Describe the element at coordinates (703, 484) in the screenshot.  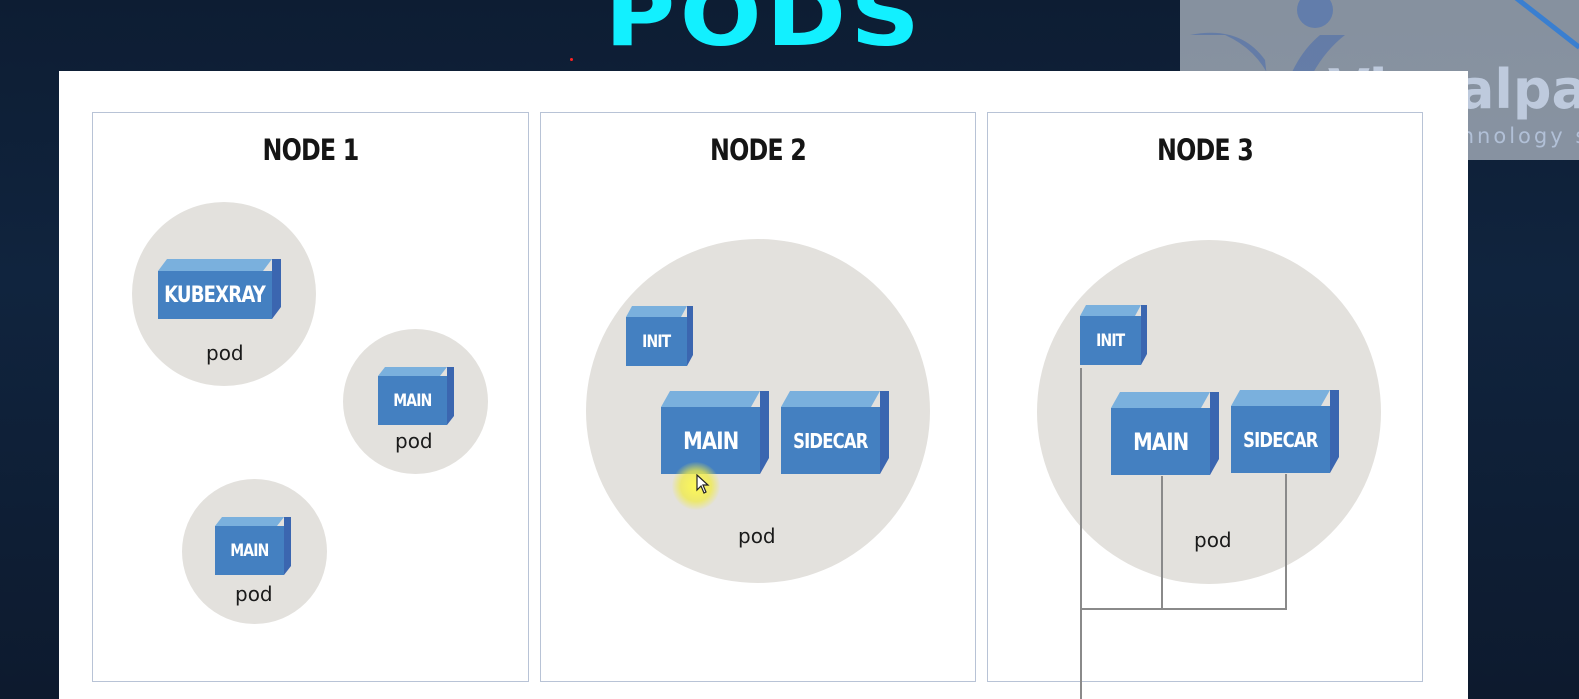
I see `mouse-cursor-icon` at that location.